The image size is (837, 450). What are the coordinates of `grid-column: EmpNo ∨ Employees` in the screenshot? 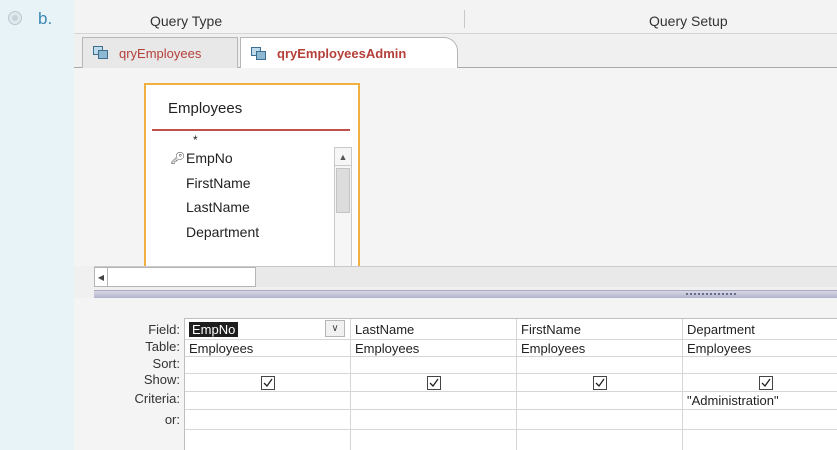 It's located at (268, 384).